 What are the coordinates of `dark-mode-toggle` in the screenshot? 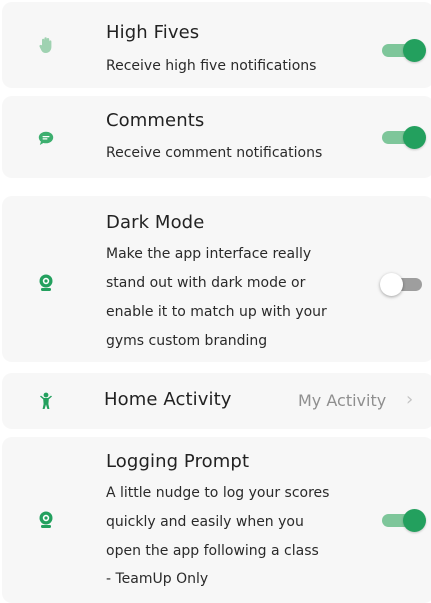 It's located at (403, 284).